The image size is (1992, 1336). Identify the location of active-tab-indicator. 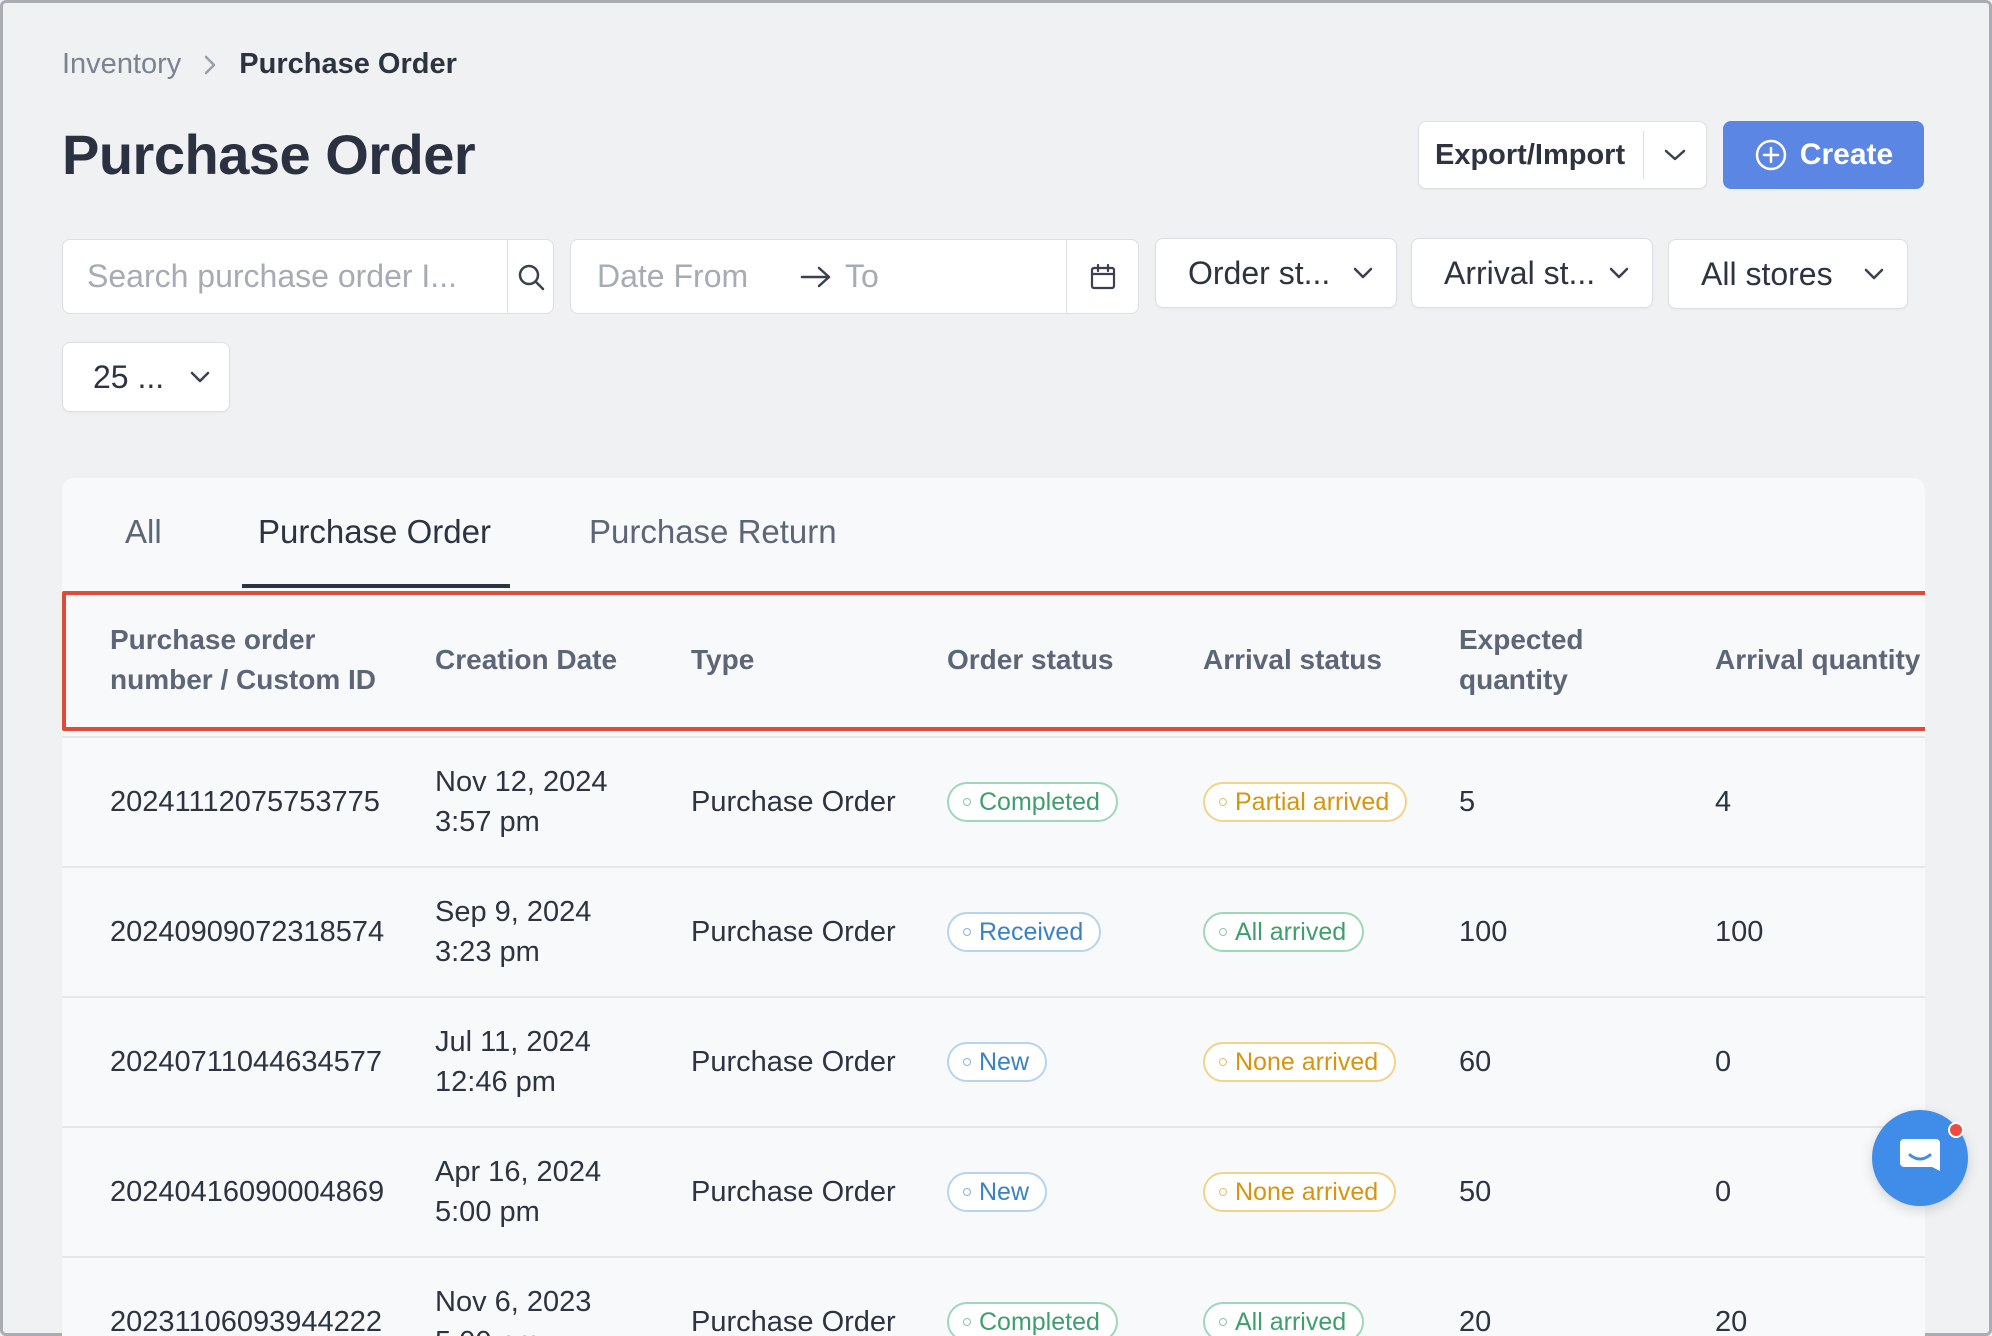
(376, 586).